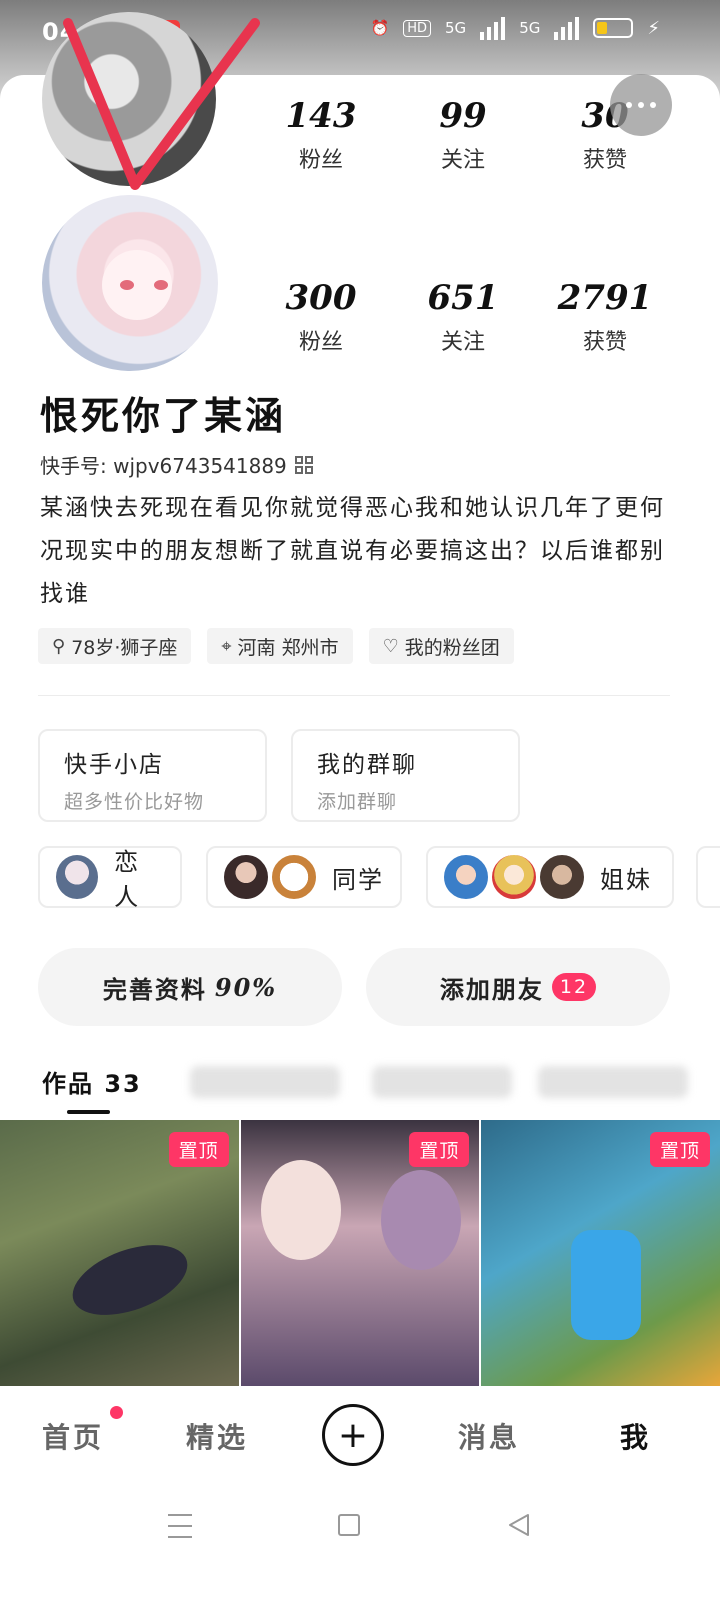  Describe the element at coordinates (417, 28) in the screenshot. I see `hd-badge: HD` at that location.